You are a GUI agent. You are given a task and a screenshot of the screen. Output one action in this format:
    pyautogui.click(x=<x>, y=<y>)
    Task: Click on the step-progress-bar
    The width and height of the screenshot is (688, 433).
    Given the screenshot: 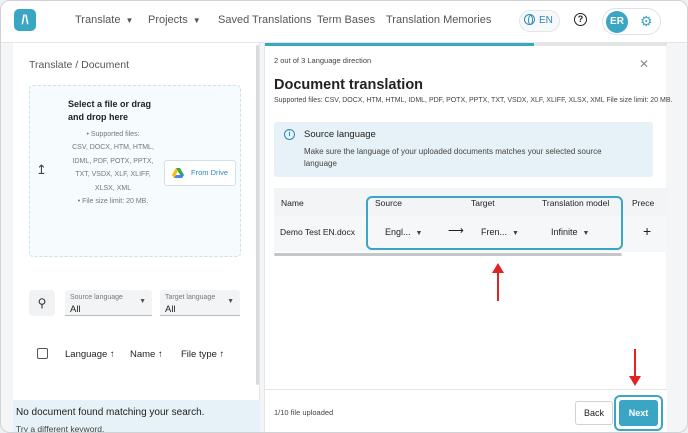 What is the action you would take?
    pyautogui.click(x=466, y=44)
    